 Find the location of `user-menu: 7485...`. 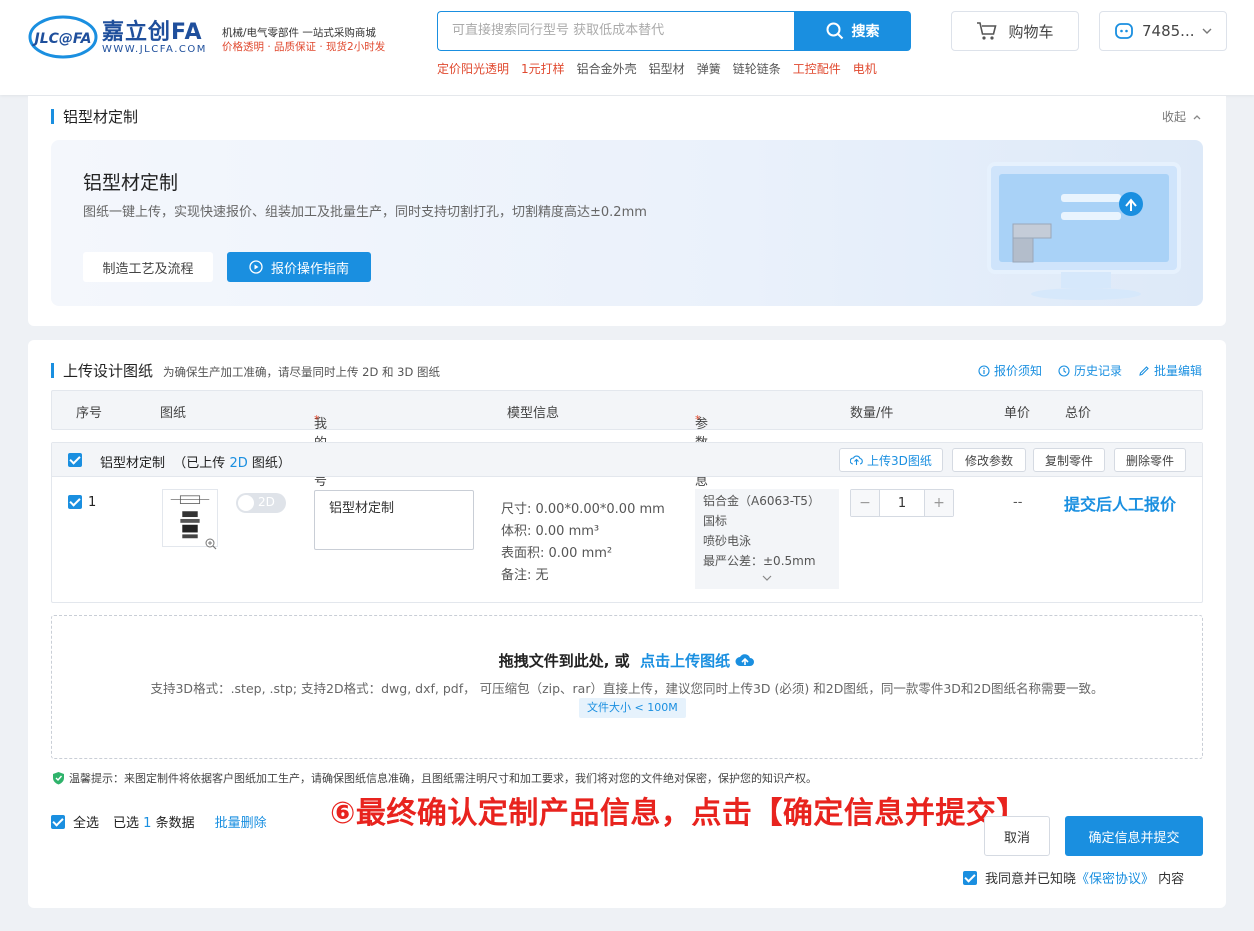

user-menu: 7485... is located at coordinates (1163, 31).